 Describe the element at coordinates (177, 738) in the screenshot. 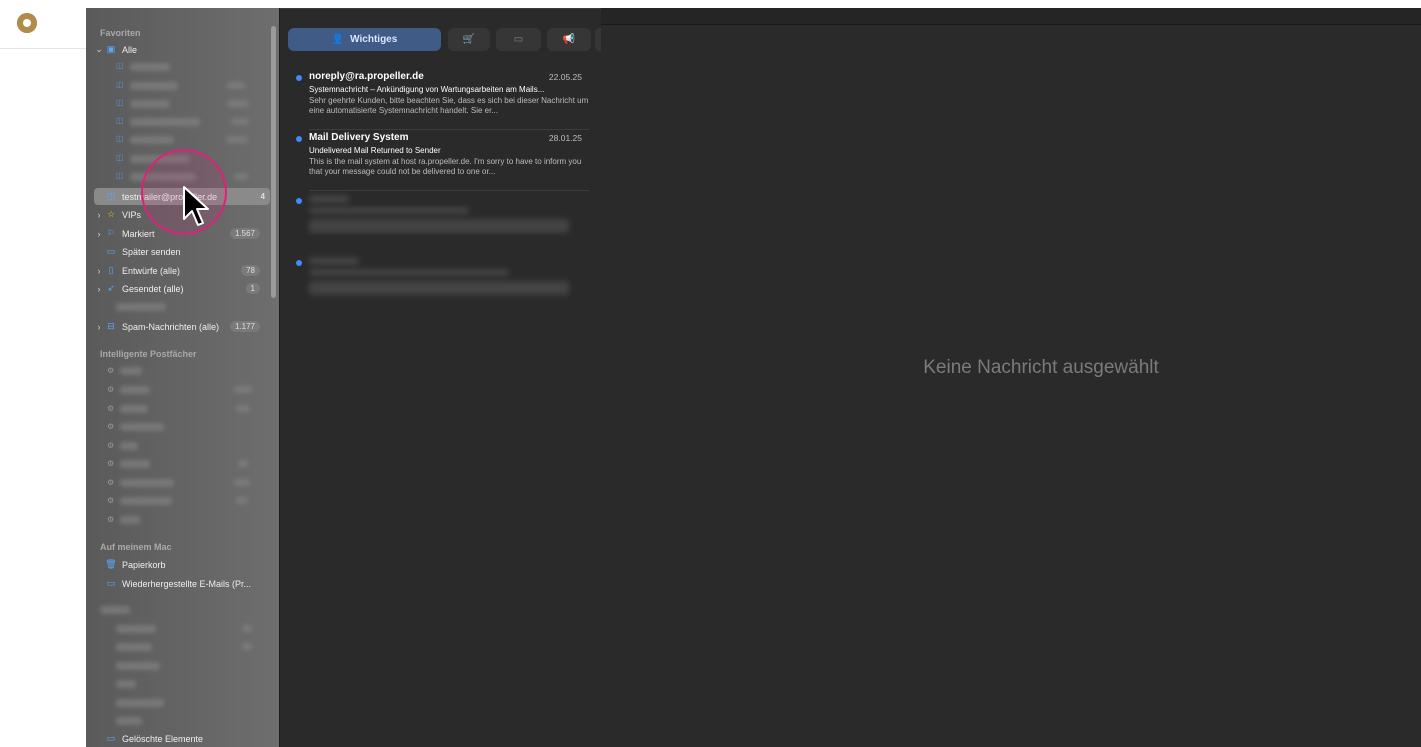

I see `sidebar-item-deleted: ▭ Gelöschte Elemente` at that location.